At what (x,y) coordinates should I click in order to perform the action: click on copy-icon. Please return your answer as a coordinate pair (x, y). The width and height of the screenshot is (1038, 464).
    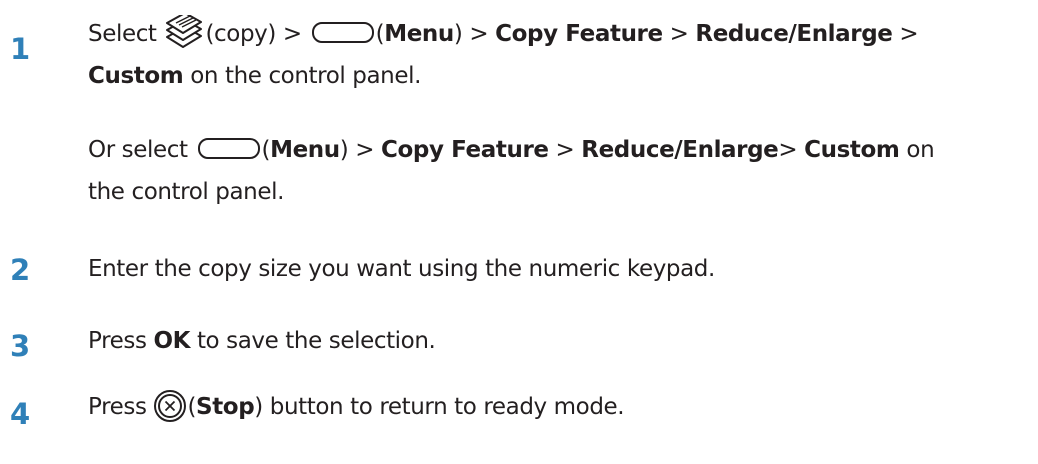
    Looking at the image, I should click on (184, 32).